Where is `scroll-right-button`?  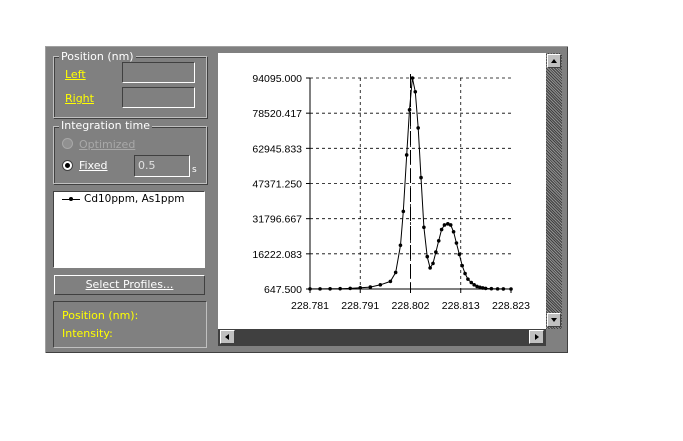 scroll-right-button is located at coordinates (536, 337).